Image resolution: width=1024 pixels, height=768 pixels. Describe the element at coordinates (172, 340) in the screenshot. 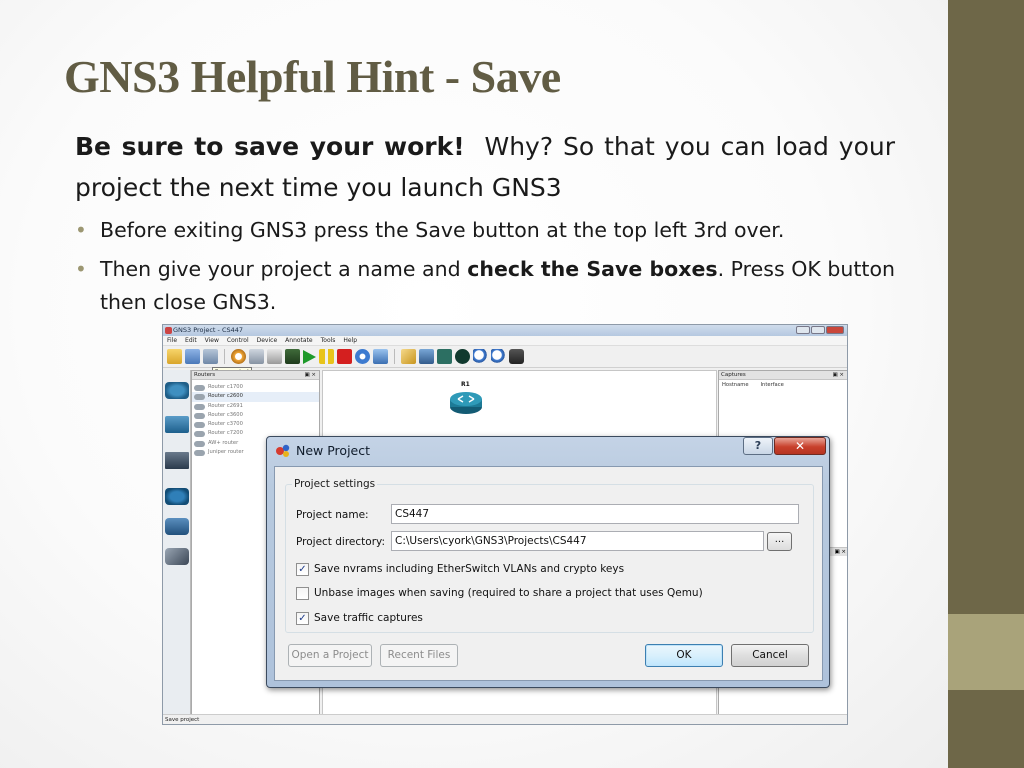

I see `menu-file: File` at that location.